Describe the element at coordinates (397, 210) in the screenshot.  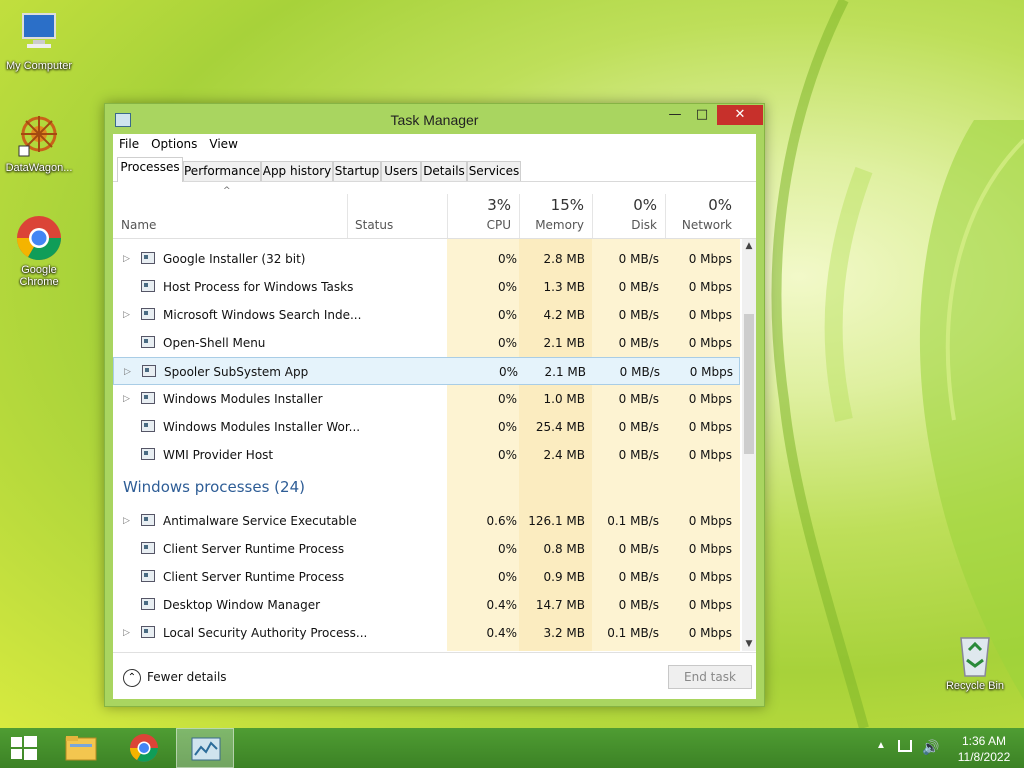
I see `column-status-header: Status` at that location.